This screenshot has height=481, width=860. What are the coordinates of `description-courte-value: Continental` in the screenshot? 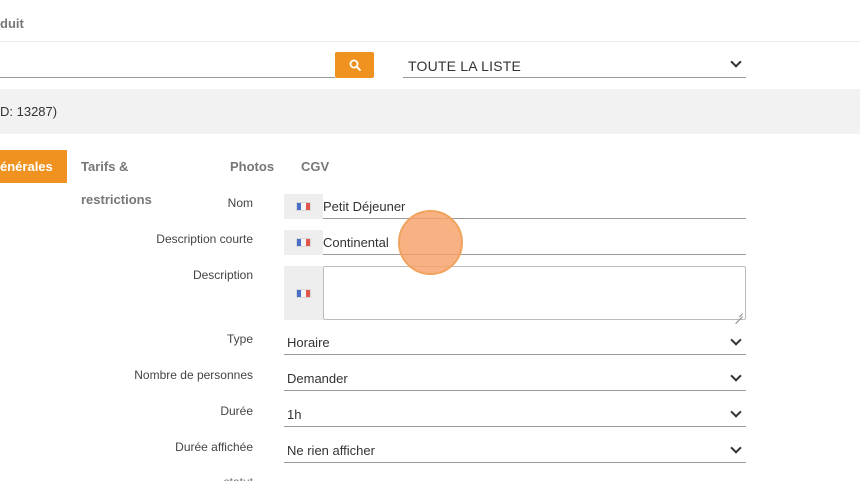 It's located at (356, 242).